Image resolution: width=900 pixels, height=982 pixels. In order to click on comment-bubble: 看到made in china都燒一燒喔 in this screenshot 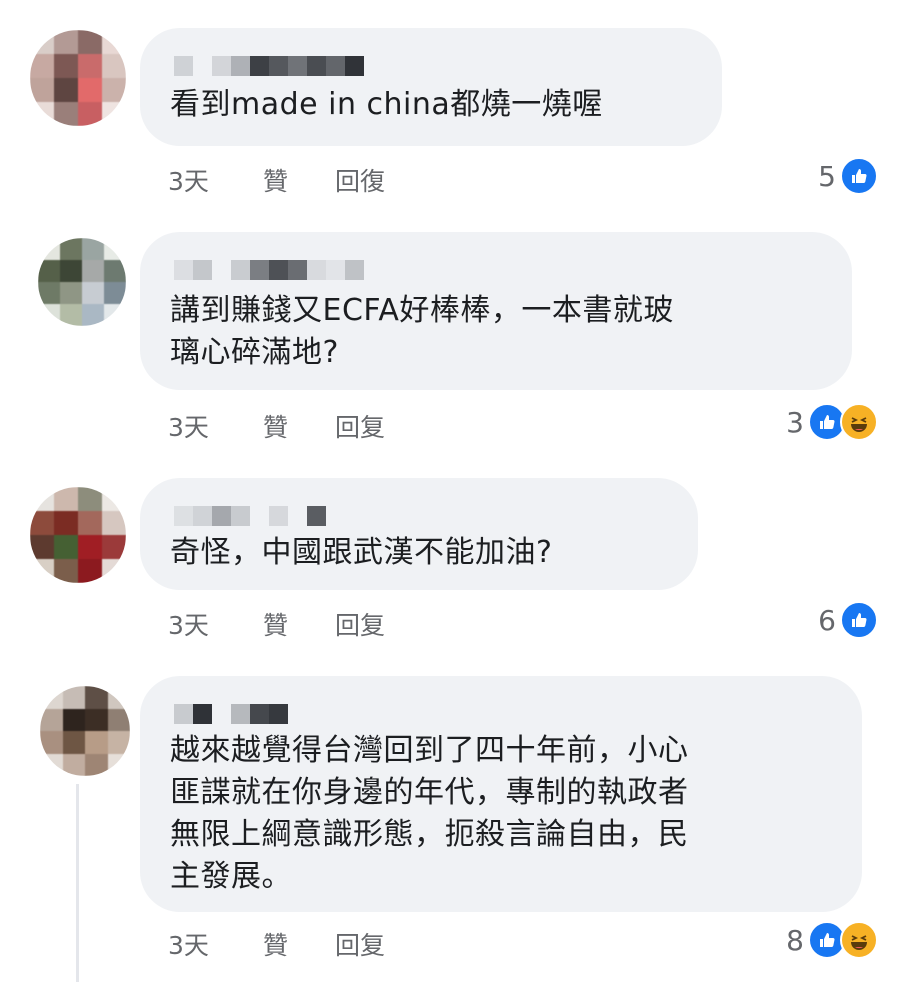, I will do `click(431, 87)`.